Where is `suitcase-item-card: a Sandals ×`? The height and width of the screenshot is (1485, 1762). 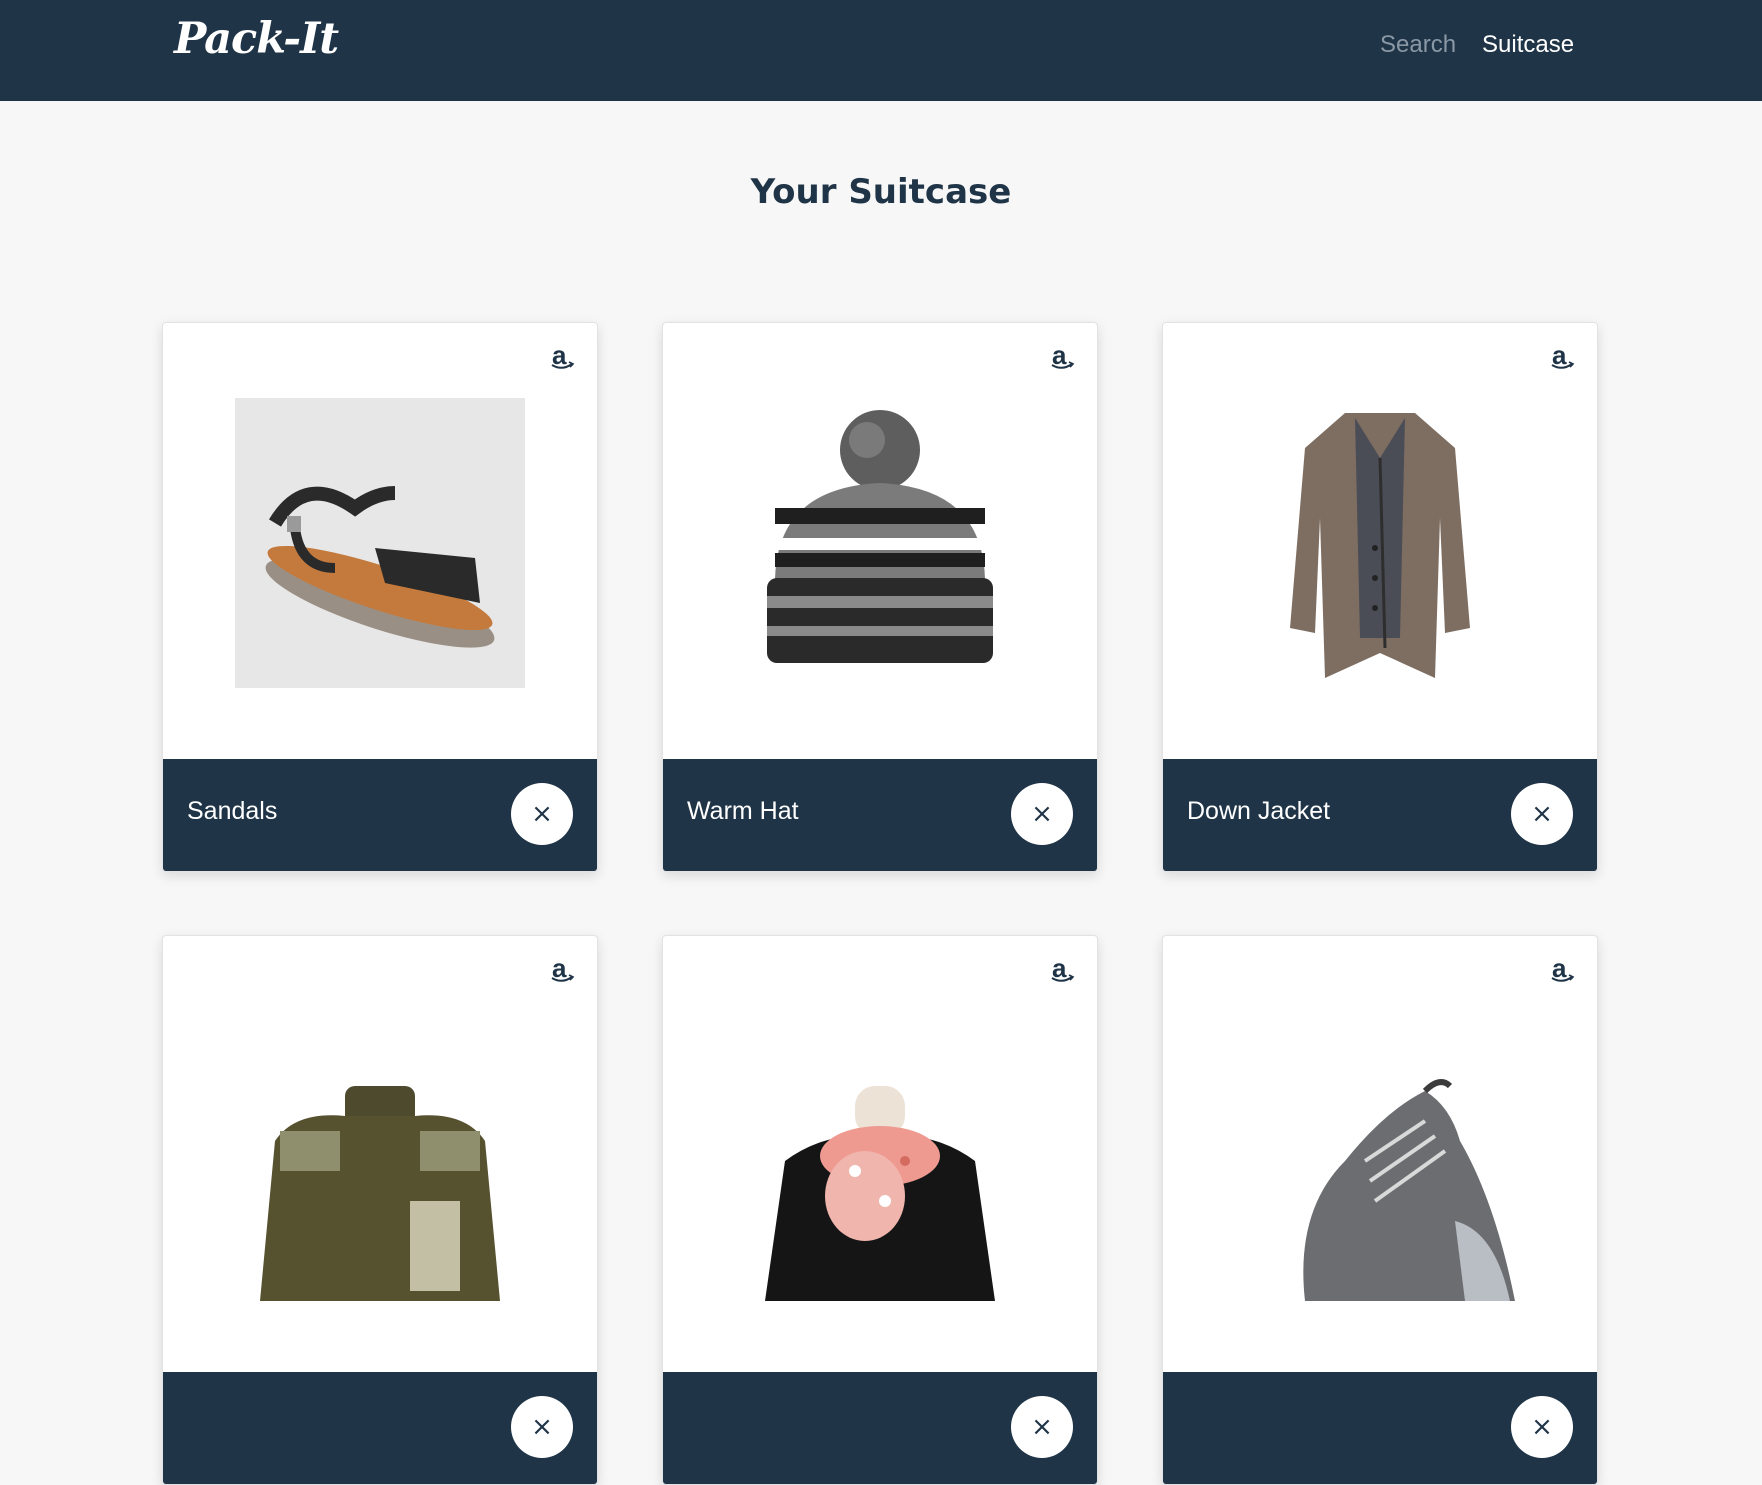
suitcase-item-card: a Sandals × is located at coordinates (380, 597).